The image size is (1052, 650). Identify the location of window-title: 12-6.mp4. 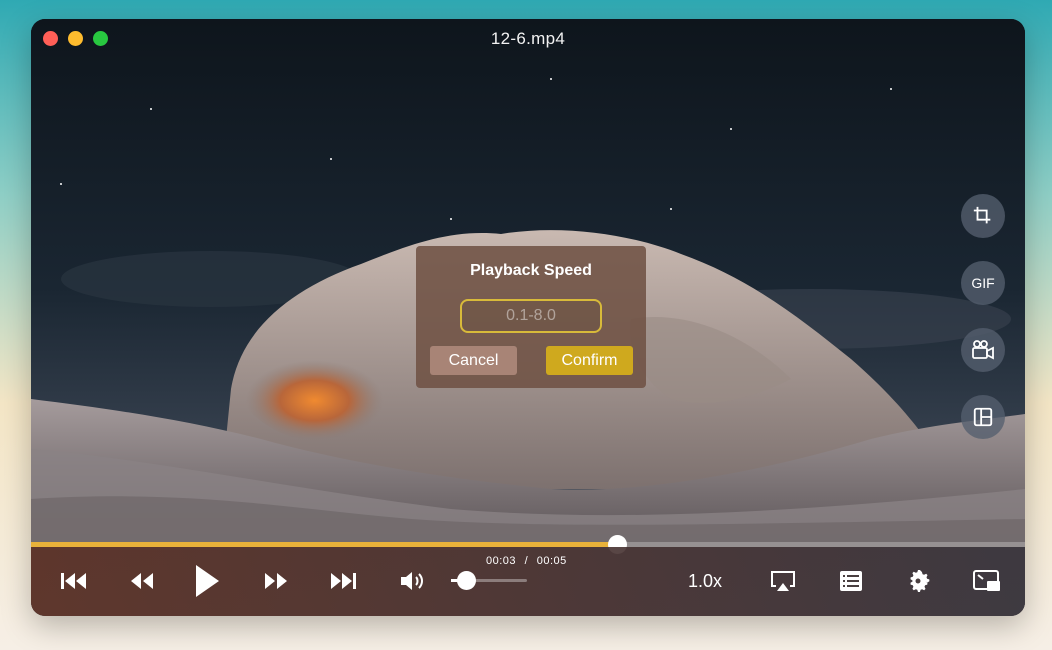
(528, 38).